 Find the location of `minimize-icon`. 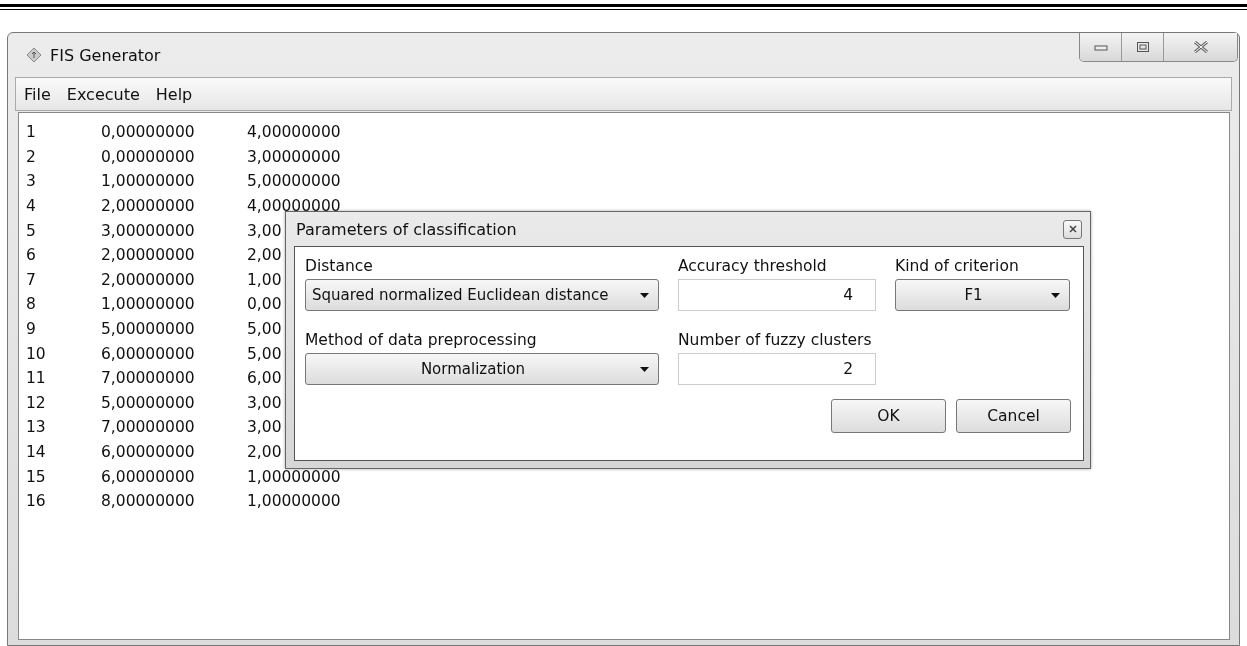

minimize-icon is located at coordinates (1100, 47).